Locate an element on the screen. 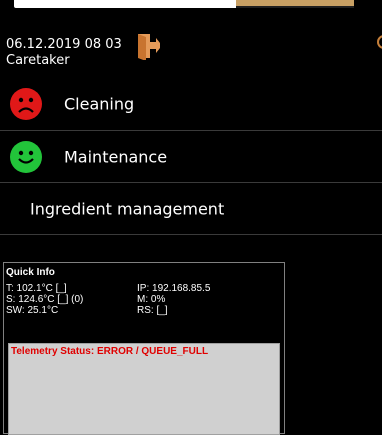  telemetry-status-text: Telemetry Status: ERROR / QUEUE_FULL is located at coordinates (110, 351).